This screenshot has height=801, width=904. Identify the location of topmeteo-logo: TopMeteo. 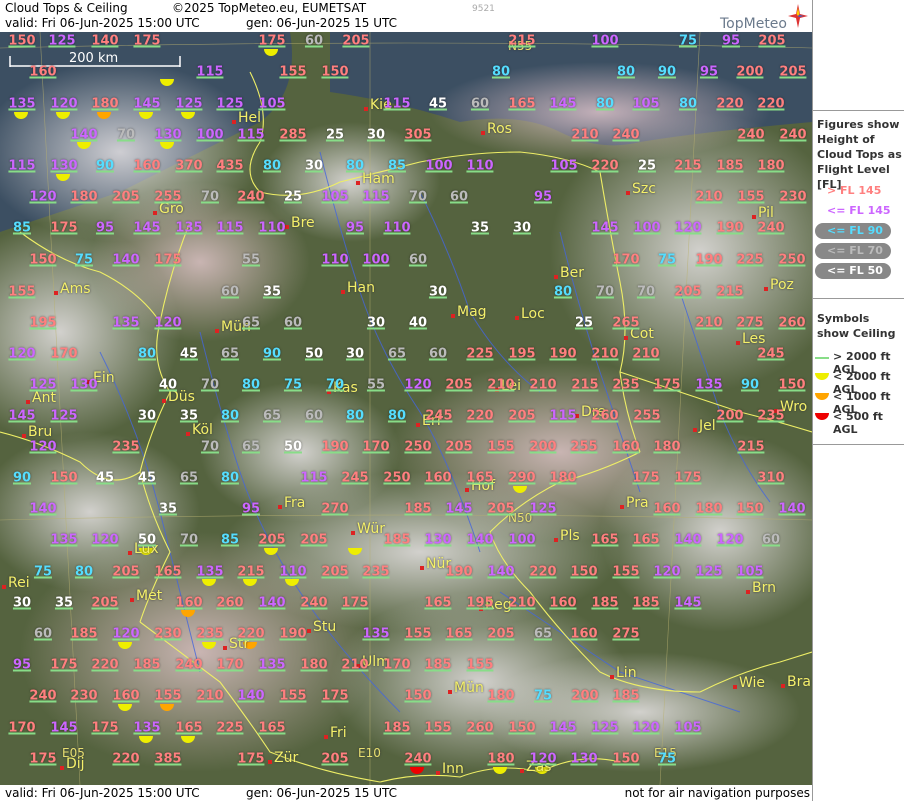
(764, 18).